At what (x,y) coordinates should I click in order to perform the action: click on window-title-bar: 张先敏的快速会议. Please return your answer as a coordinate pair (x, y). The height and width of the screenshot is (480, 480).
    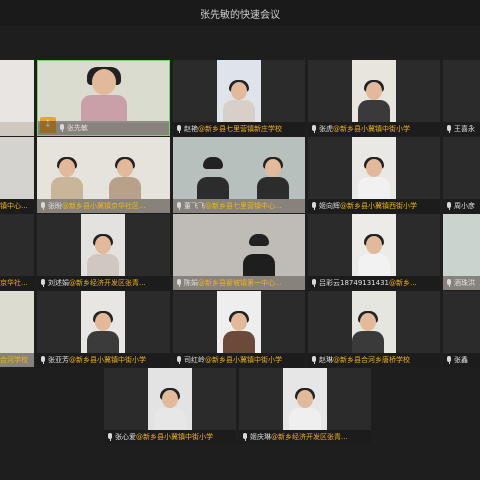
    Looking at the image, I should click on (240, 13).